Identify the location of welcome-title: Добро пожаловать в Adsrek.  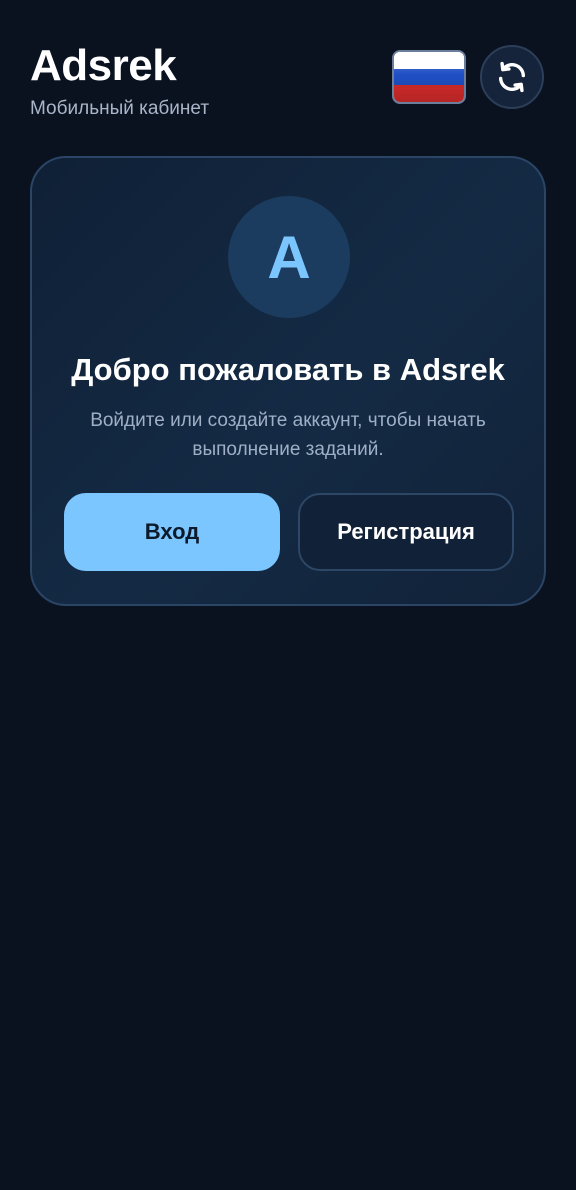
(288, 369).